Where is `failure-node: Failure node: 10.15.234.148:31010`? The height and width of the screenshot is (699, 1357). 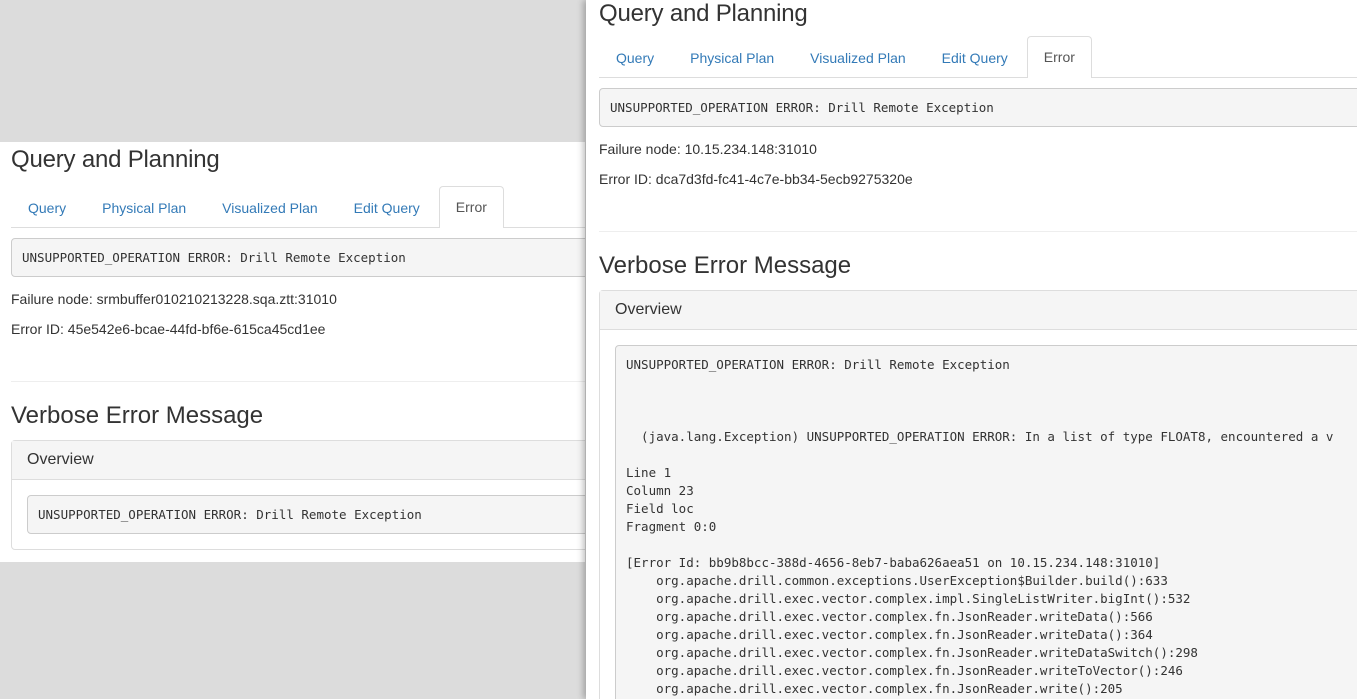 failure-node: Failure node: 10.15.234.148:31010 is located at coordinates (708, 149).